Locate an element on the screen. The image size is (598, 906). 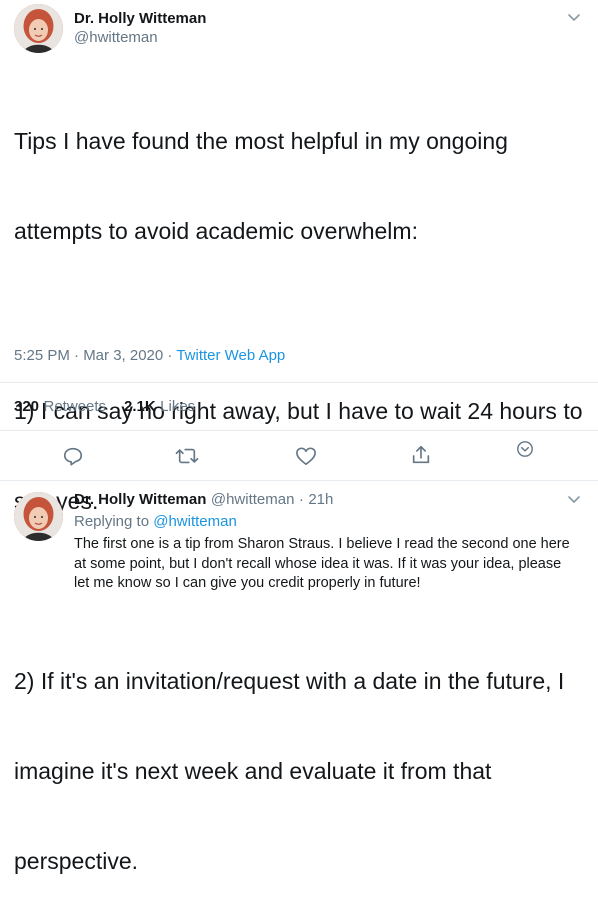
tweet-activity-button is located at coordinates (525, 449).